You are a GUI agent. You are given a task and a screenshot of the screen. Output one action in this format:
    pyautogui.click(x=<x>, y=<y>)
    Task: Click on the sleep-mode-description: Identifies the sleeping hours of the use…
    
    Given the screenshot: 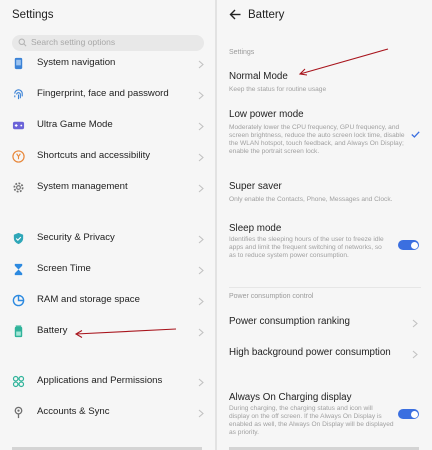 What is the action you would take?
    pyautogui.click(x=306, y=247)
    